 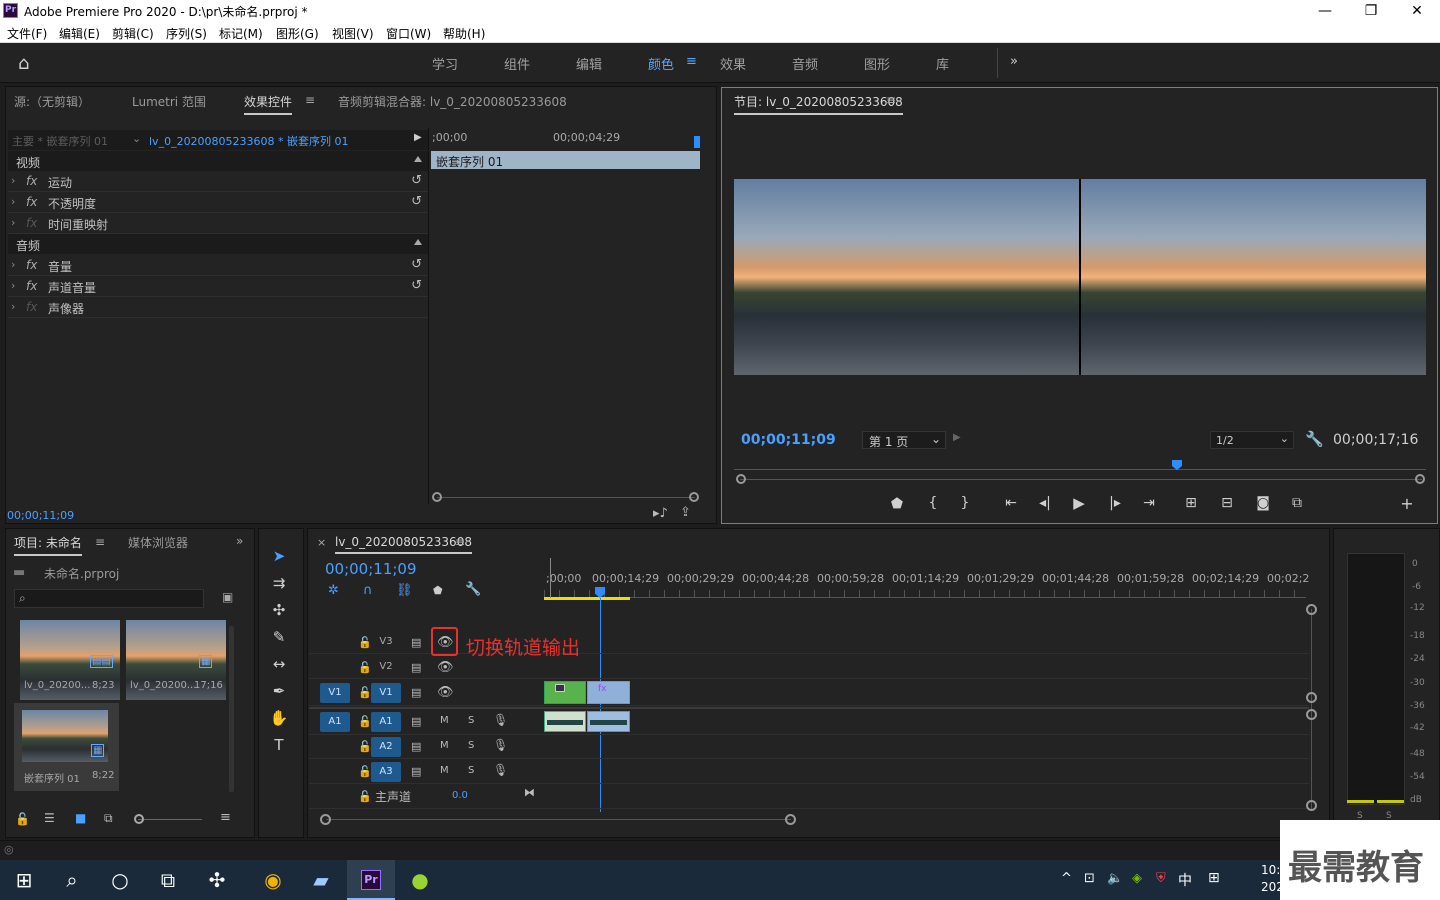 What do you see at coordinates (279, 747) in the screenshot?
I see `type-tool-icon: T` at bounding box center [279, 747].